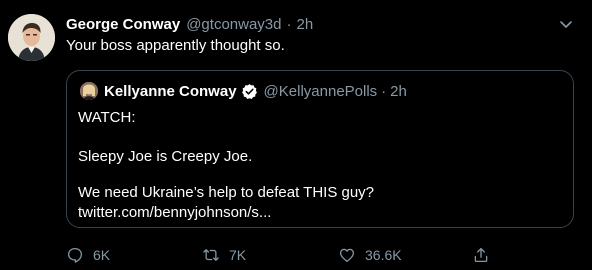 This screenshot has height=270, width=592. What do you see at coordinates (123, 24) in the screenshot?
I see `author-name: George Conway` at bounding box center [123, 24].